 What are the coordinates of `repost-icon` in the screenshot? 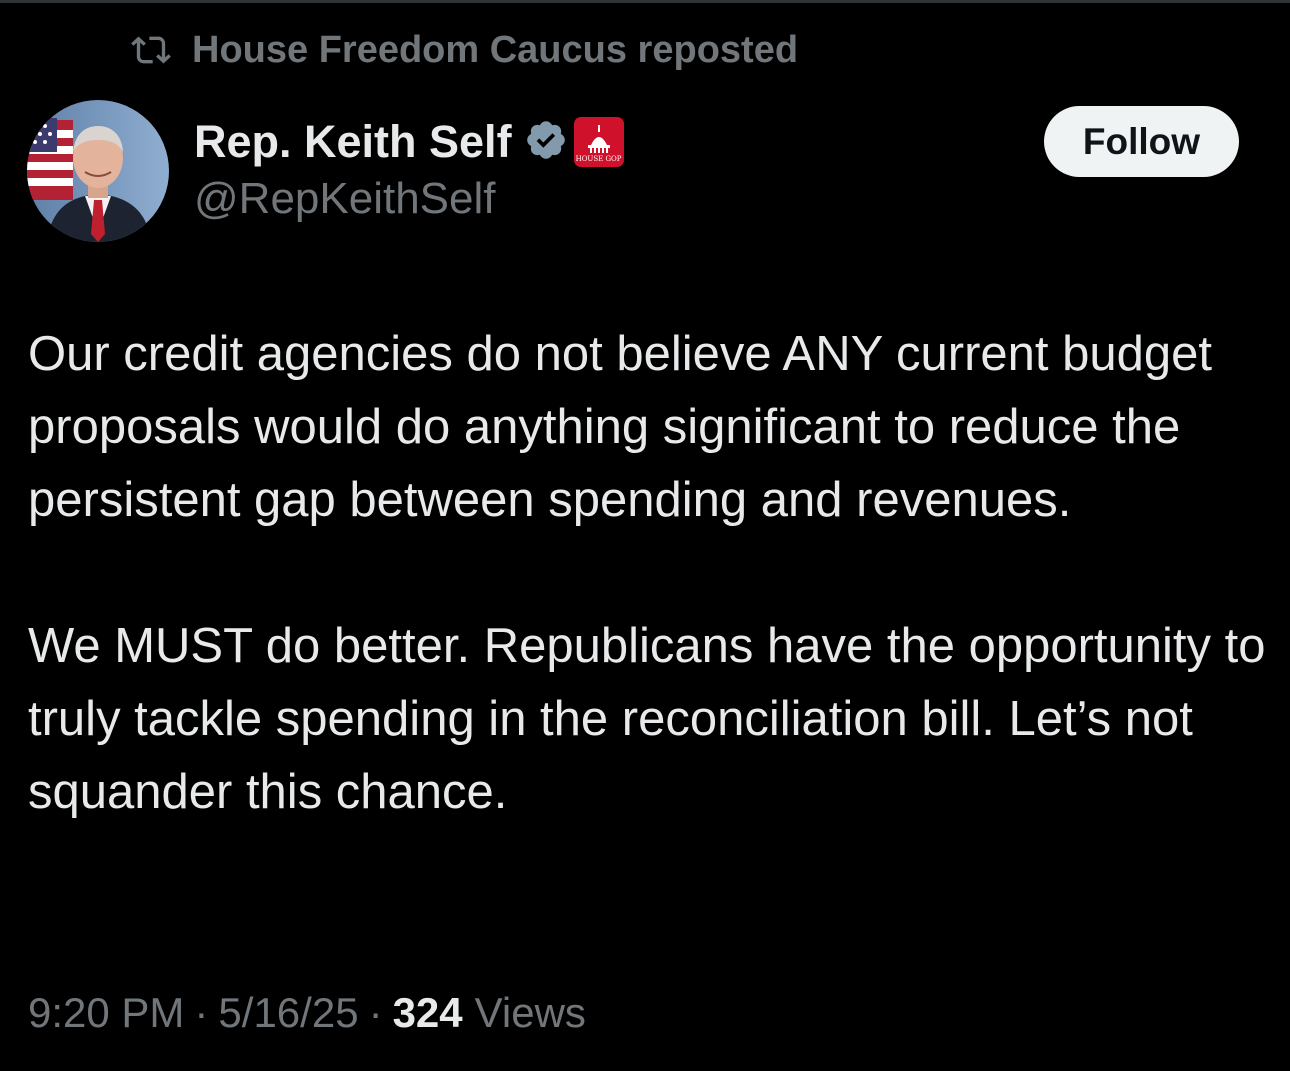 It's located at (151, 50).